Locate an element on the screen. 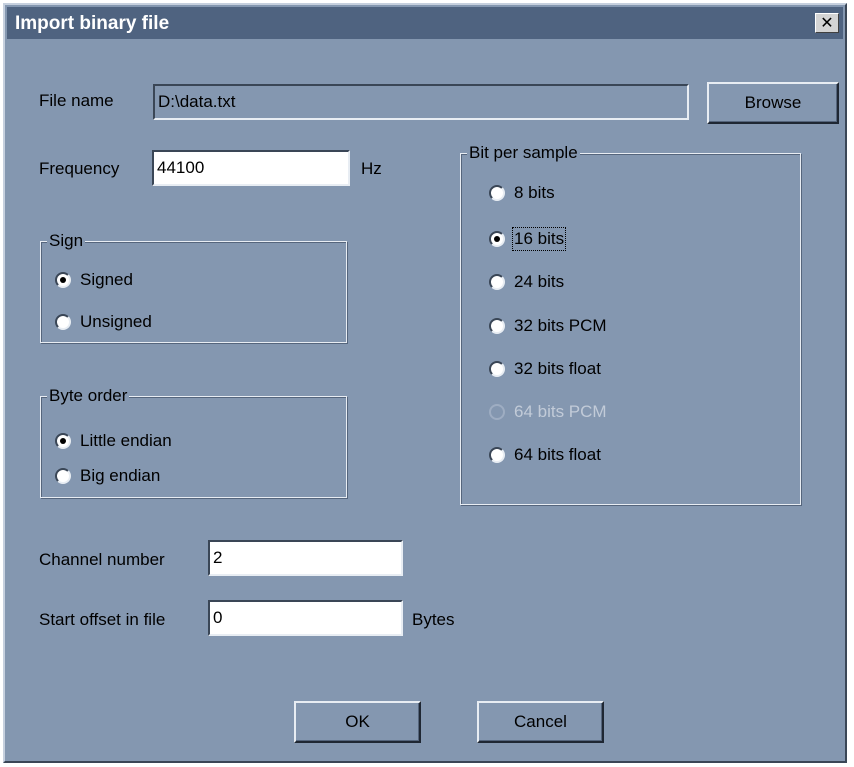  window-title: Import binary file is located at coordinates (92, 23).